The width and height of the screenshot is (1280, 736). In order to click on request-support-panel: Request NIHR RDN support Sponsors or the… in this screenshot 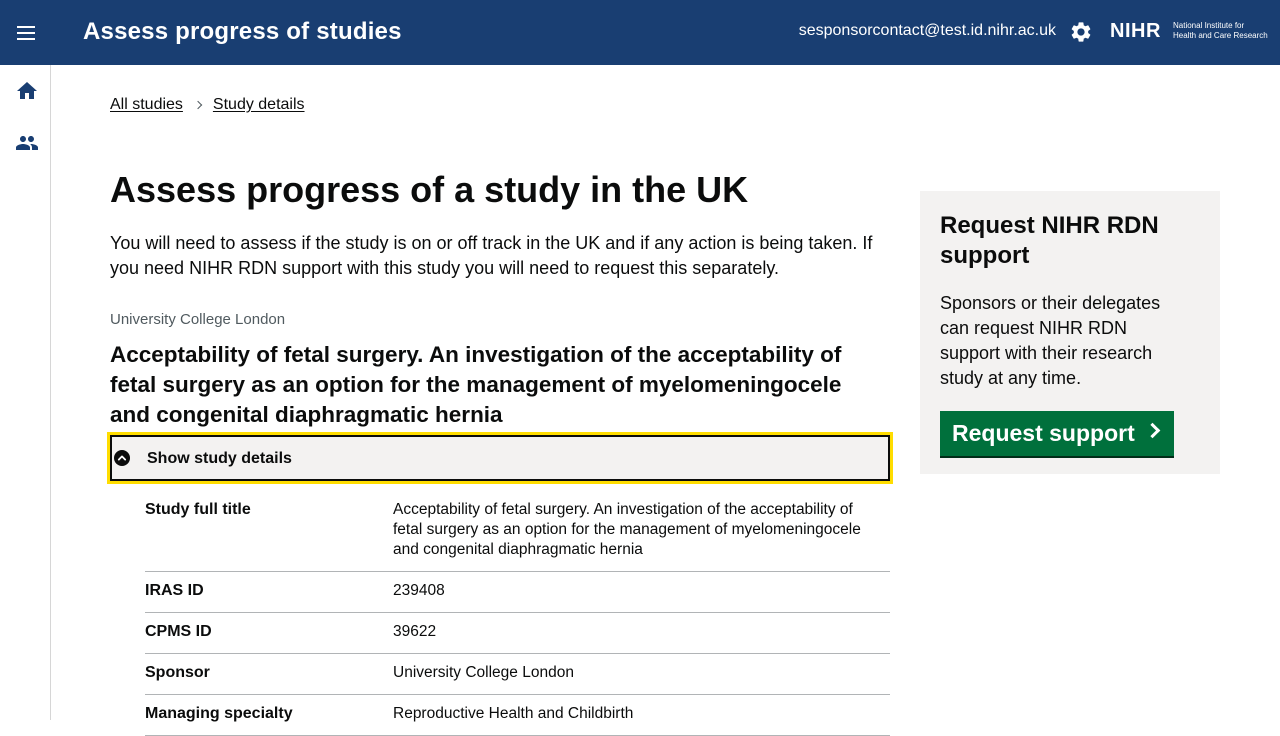, I will do `click(1070, 332)`.